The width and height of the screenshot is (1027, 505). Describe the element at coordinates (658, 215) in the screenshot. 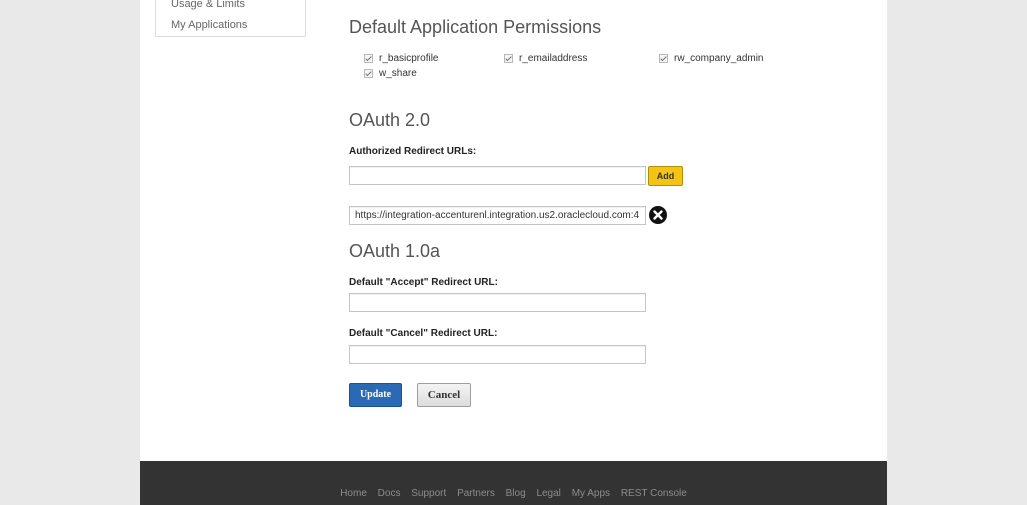

I see `remove-url-icon` at that location.